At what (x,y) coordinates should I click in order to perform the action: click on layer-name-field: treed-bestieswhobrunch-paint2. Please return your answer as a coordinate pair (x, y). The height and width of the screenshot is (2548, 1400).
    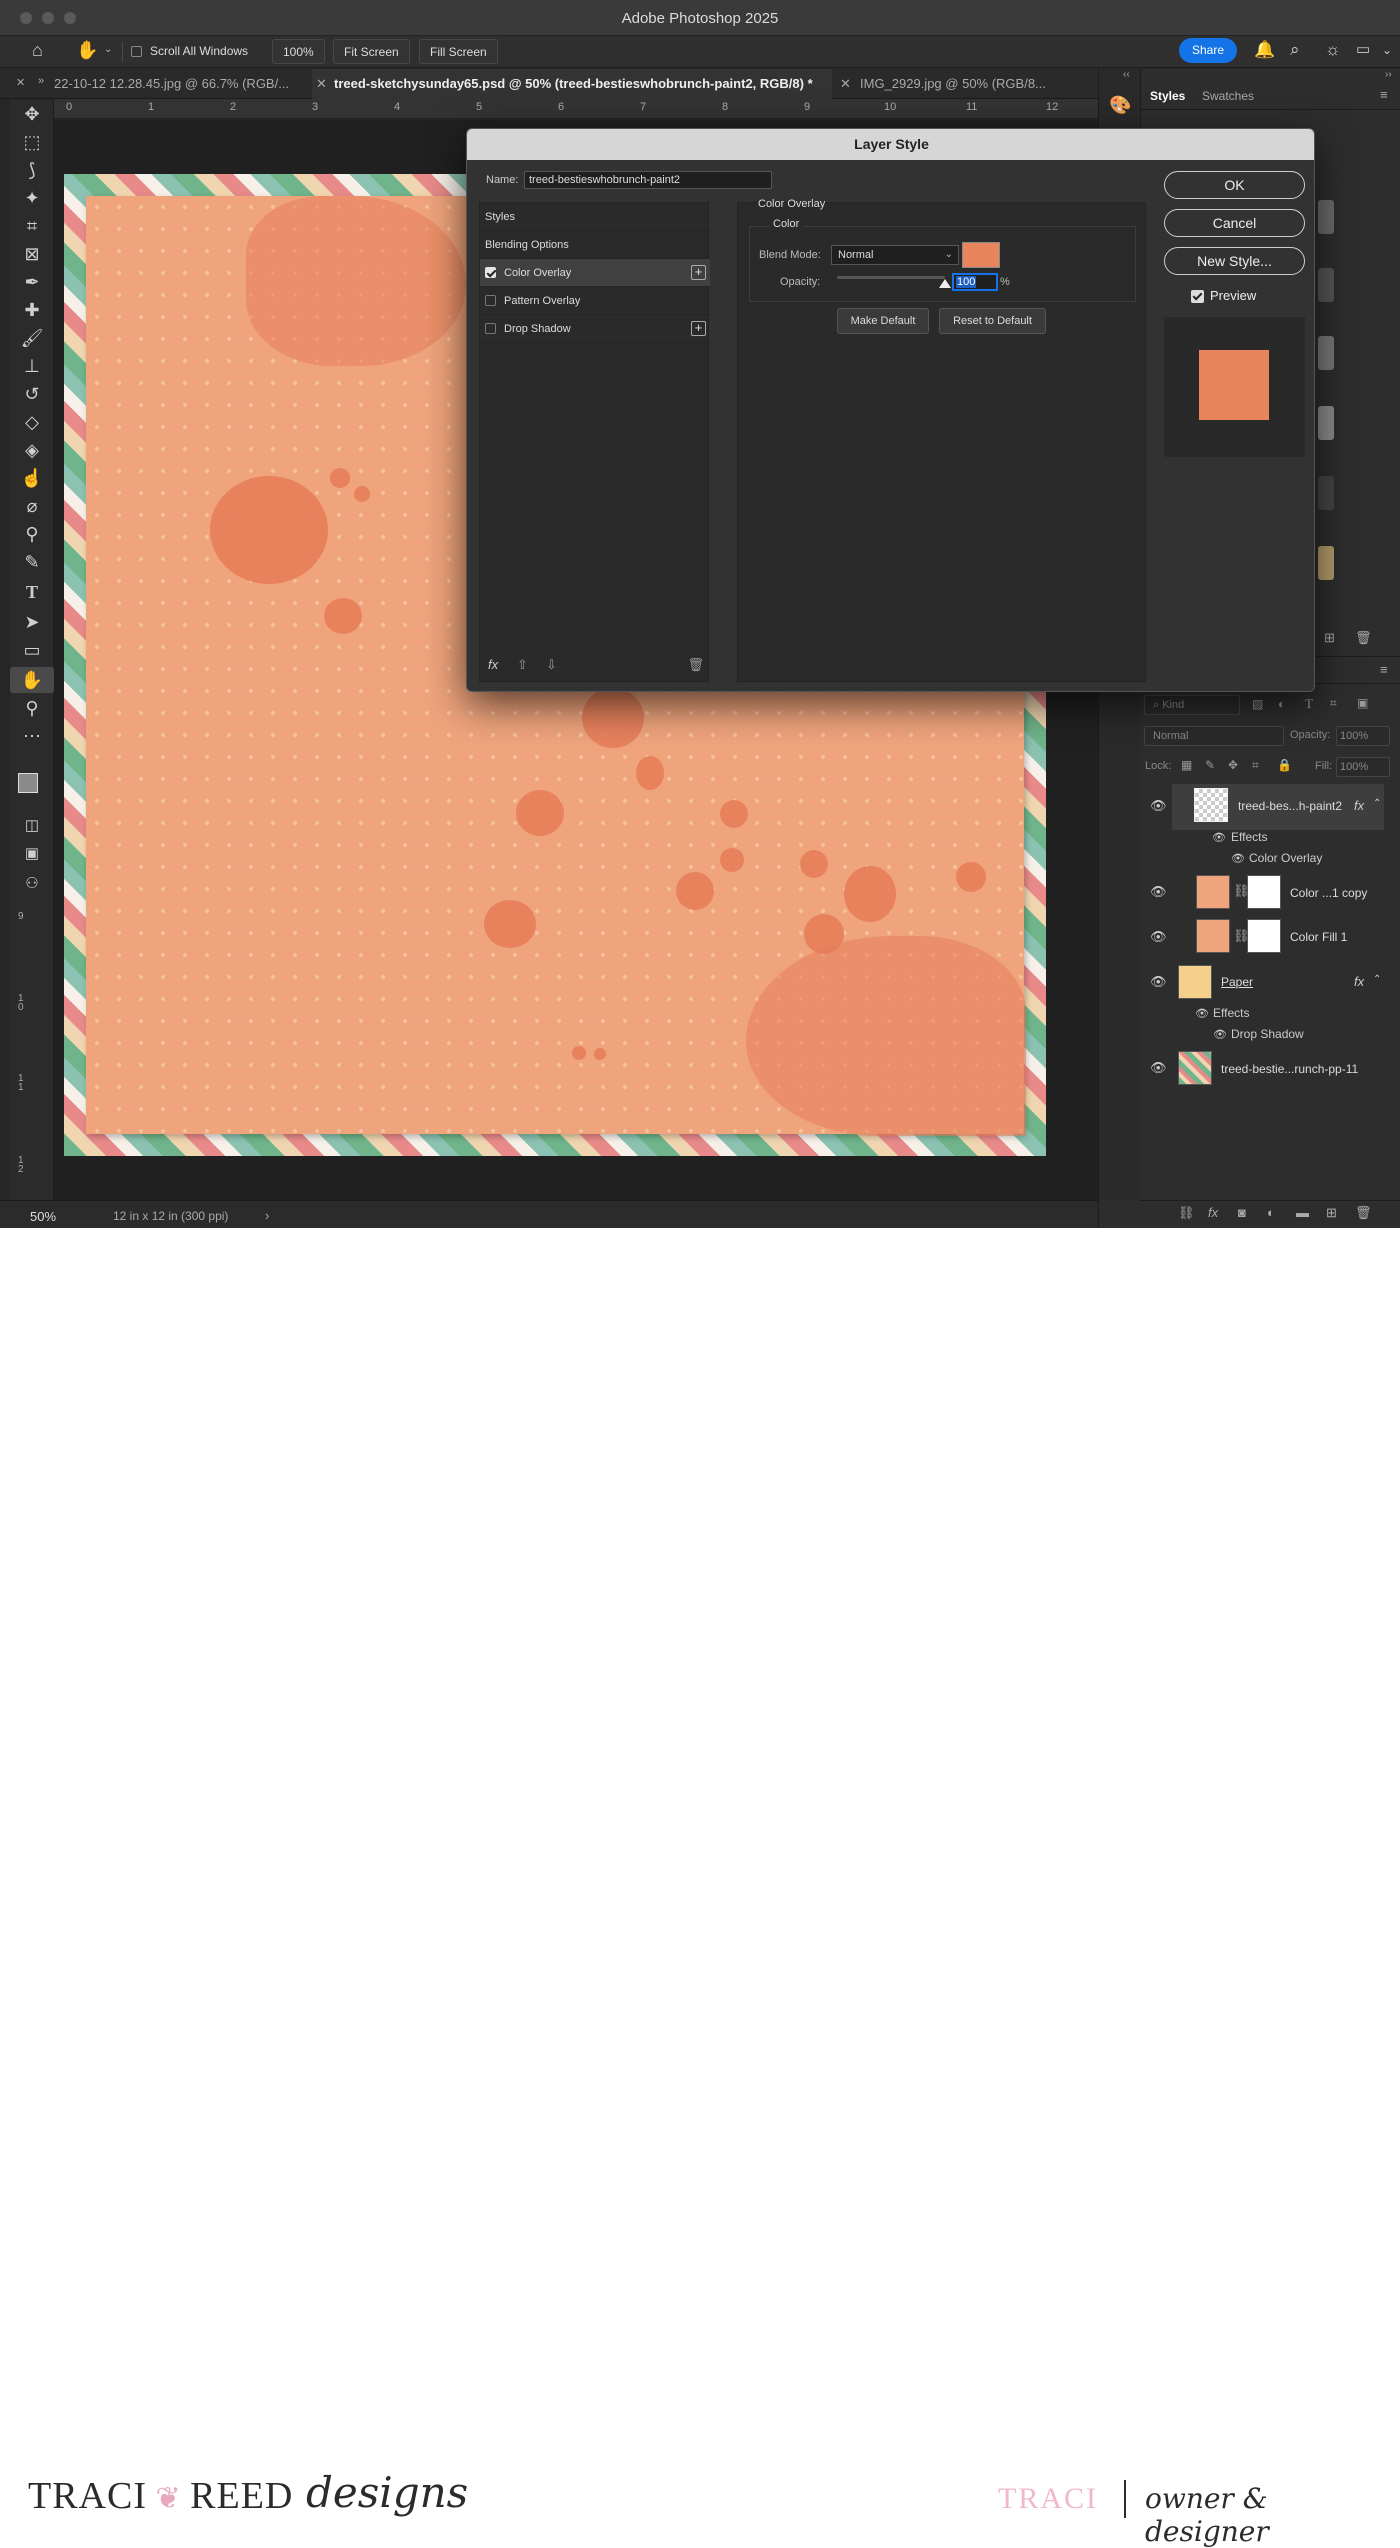
    Looking at the image, I should click on (648, 180).